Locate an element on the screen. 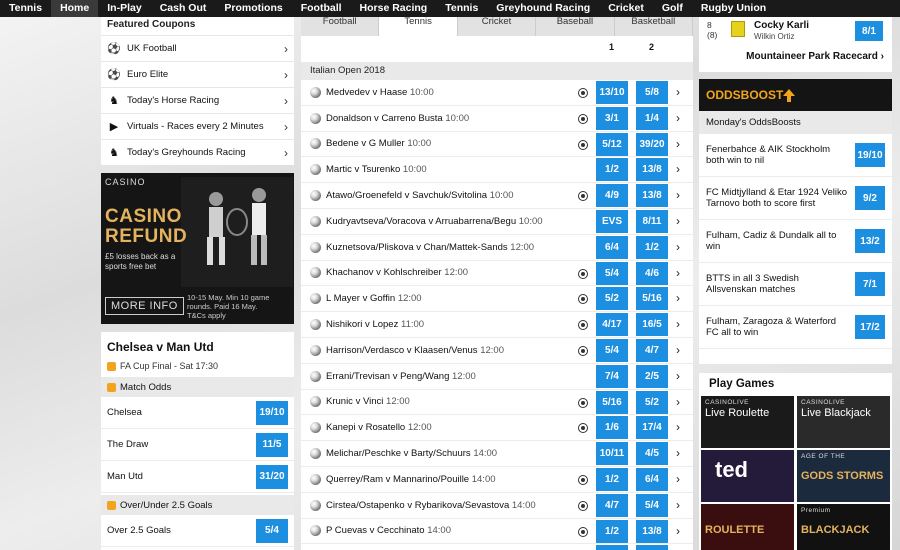  nav-item-cricket: Cricket is located at coordinates (626, 8).